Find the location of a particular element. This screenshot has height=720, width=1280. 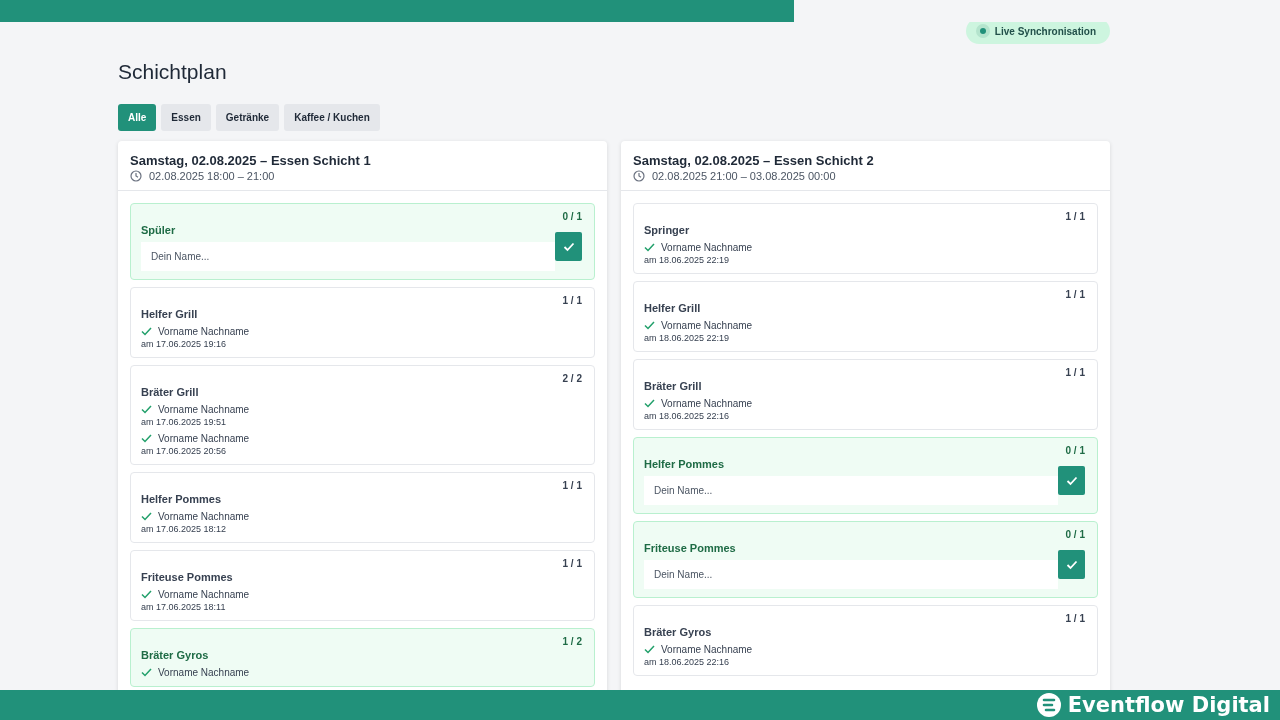

slot-role: Springer is located at coordinates (667, 230).